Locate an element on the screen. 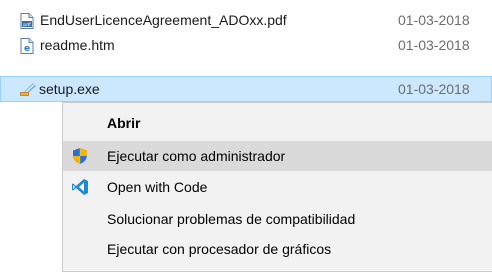 The image size is (492, 272). file-row-setup-selected: setup.exe 01-03-2018 is located at coordinates (246, 89).